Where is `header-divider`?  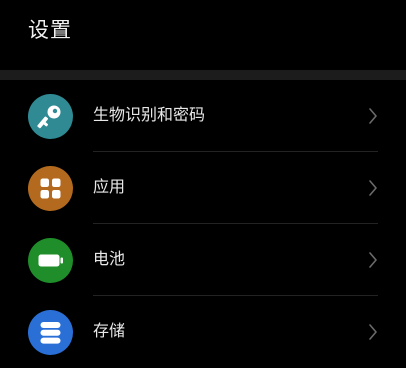
header-divider is located at coordinates (203, 75).